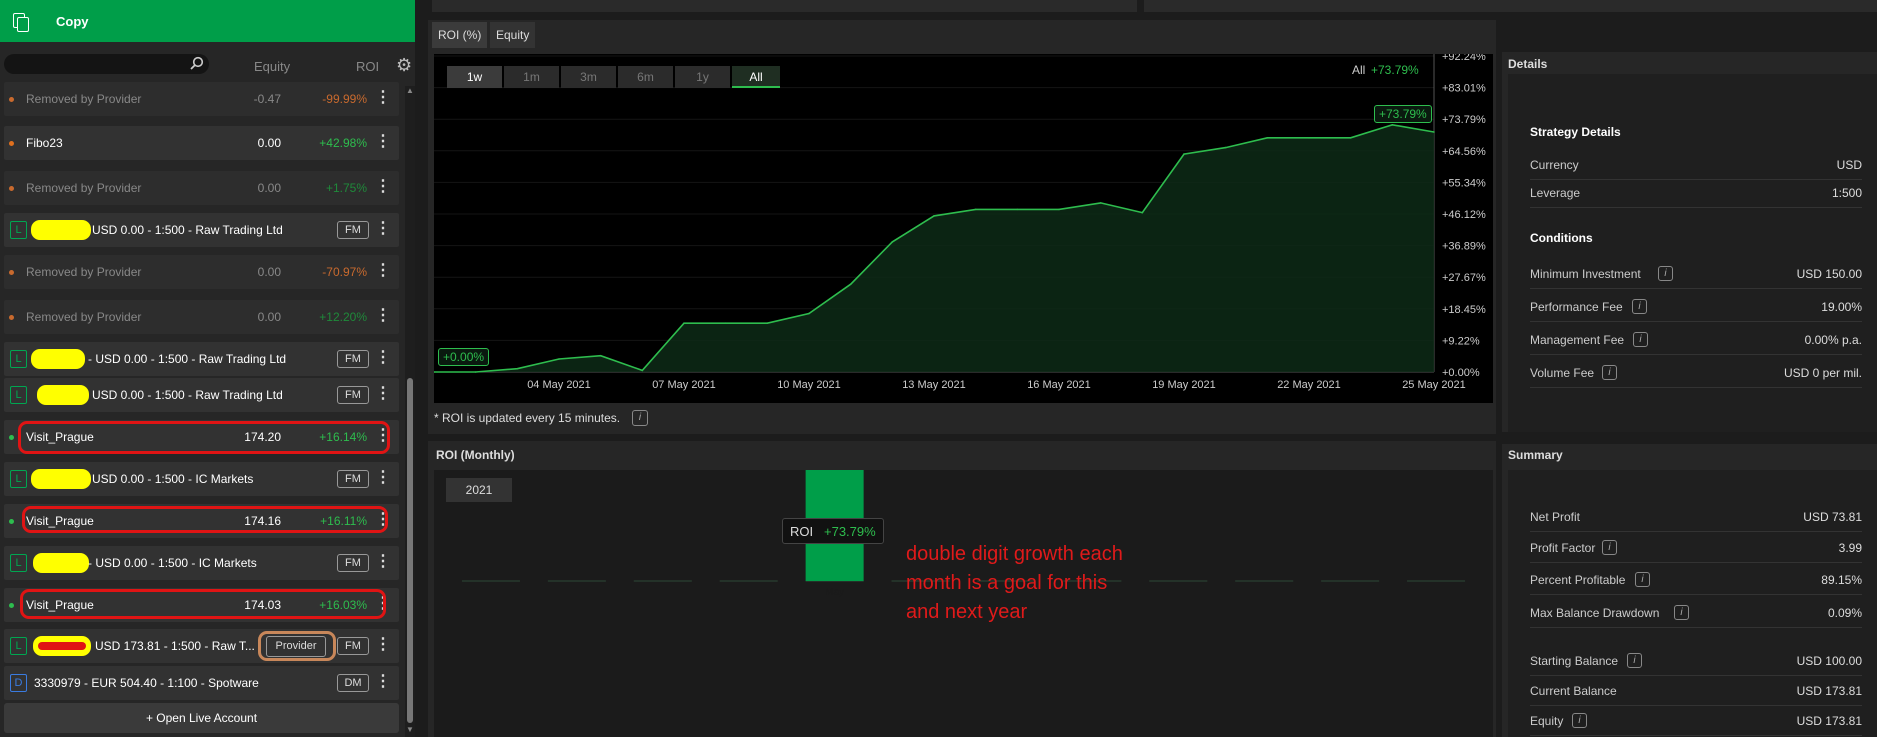  What do you see at coordinates (1574, 661) in the screenshot?
I see `starting-balance-label: Starting Balance` at bounding box center [1574, 661].